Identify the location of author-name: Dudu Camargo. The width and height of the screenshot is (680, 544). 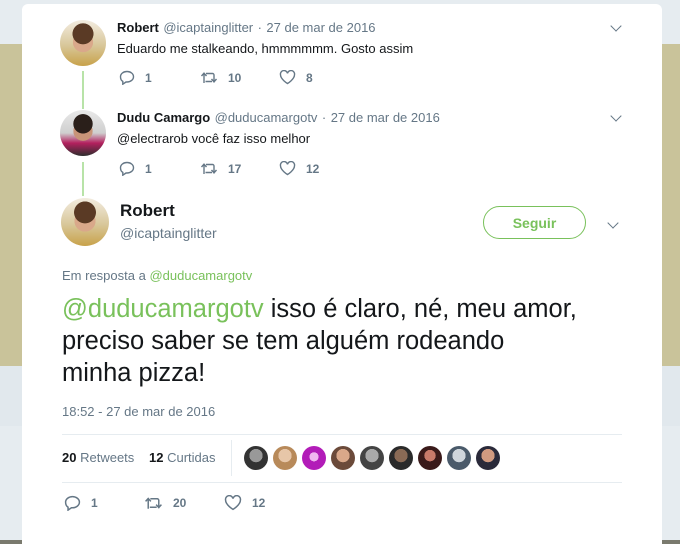
(163, 117).